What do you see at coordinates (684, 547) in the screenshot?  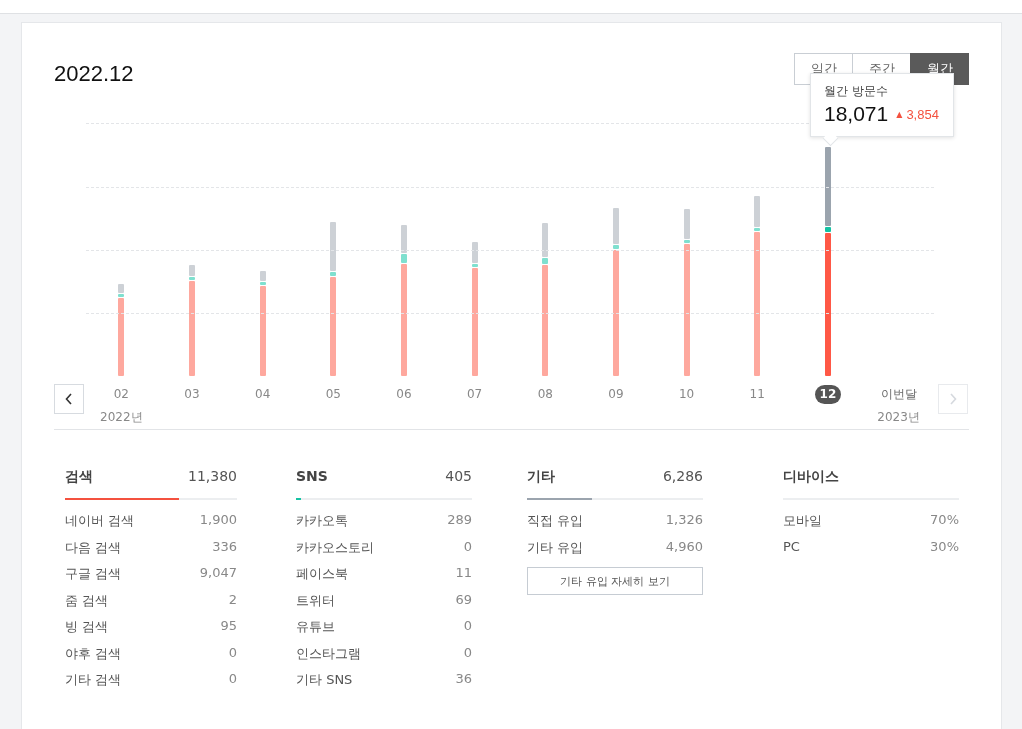 I see `source-value: 4,960` at bounding box center [684, 547].